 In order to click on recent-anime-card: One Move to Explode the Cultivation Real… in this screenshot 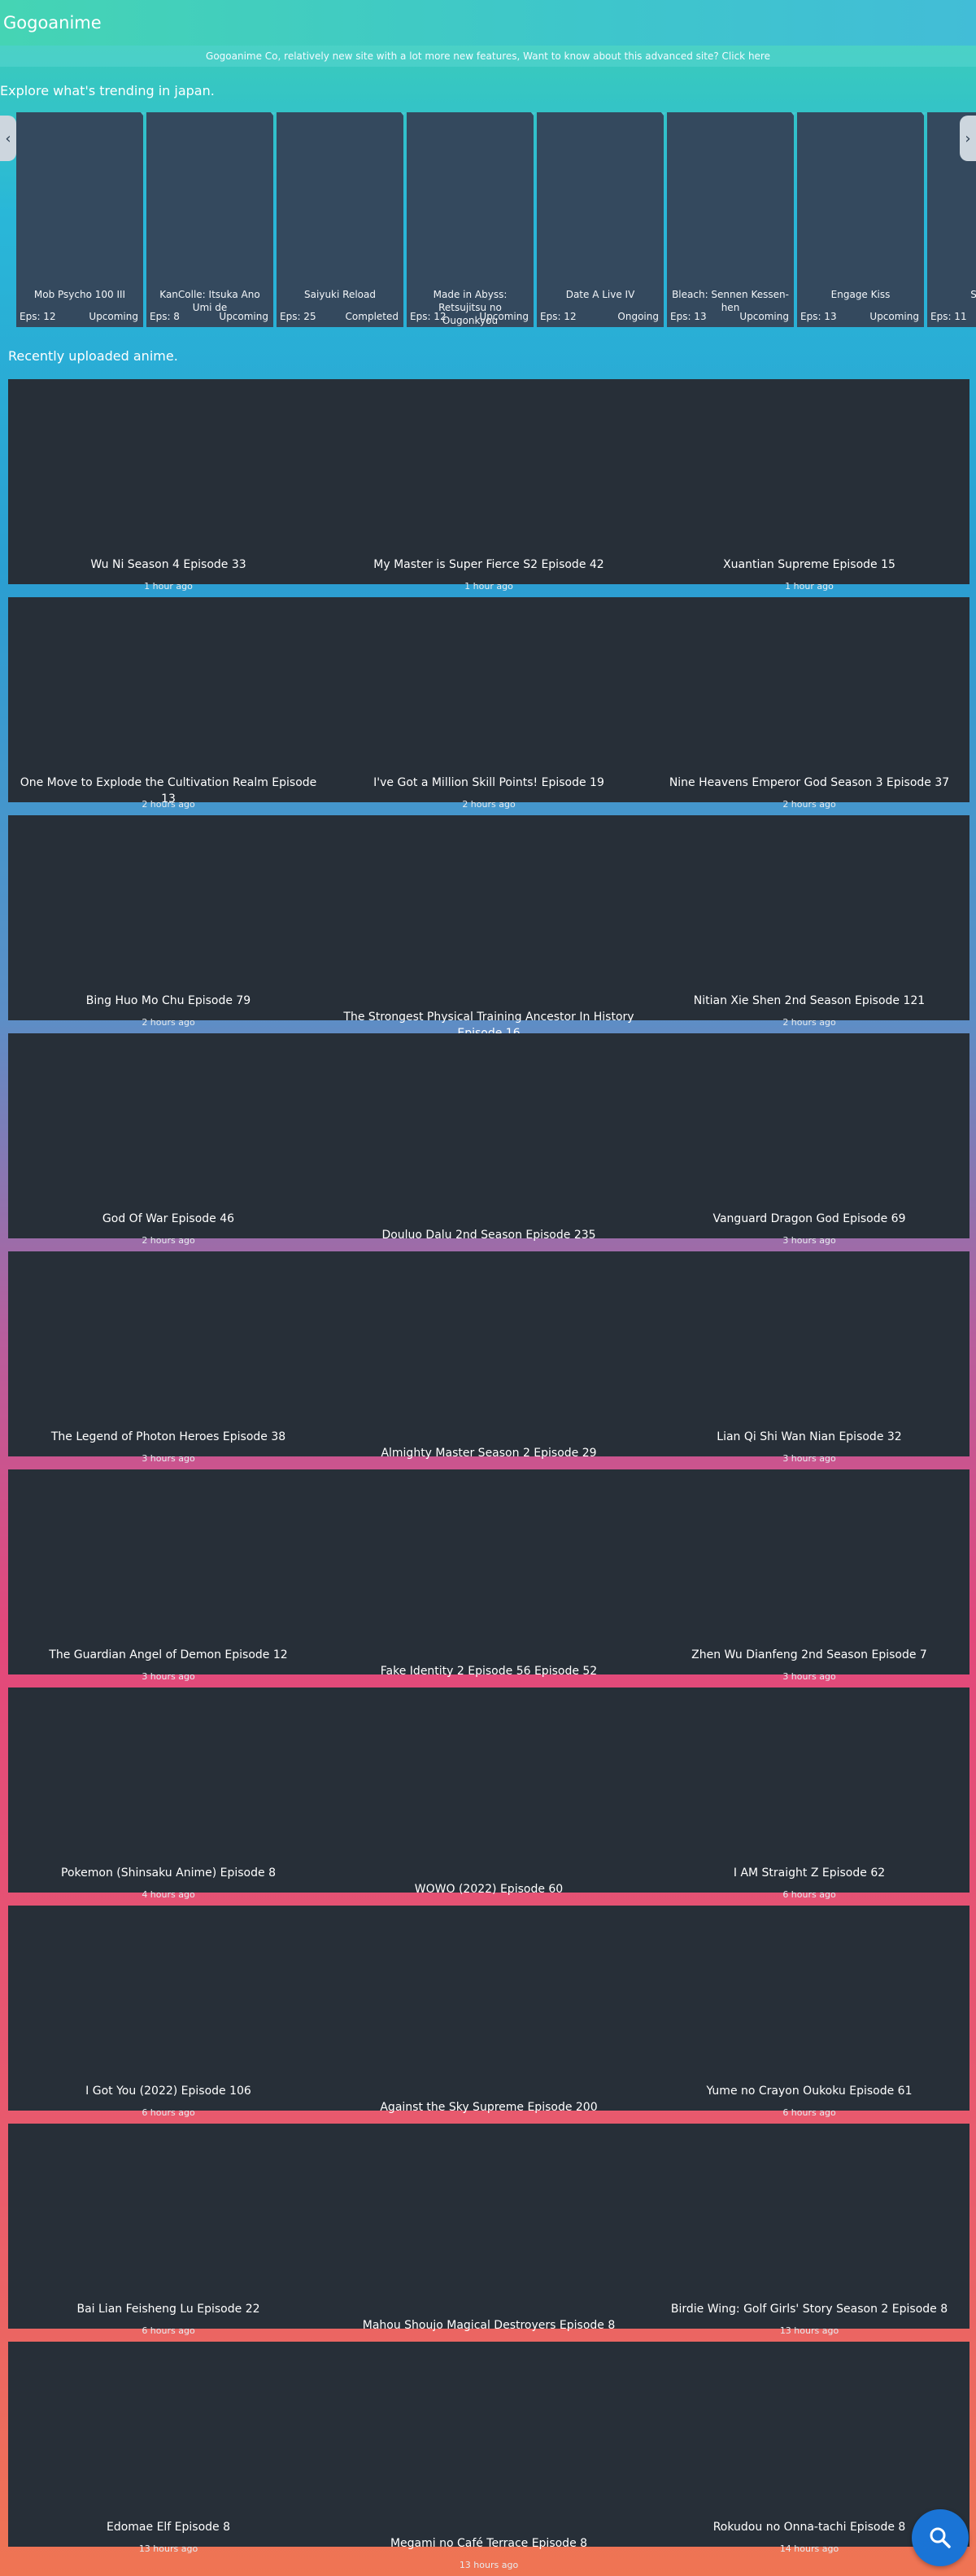, I will do `click(168, 703)`.